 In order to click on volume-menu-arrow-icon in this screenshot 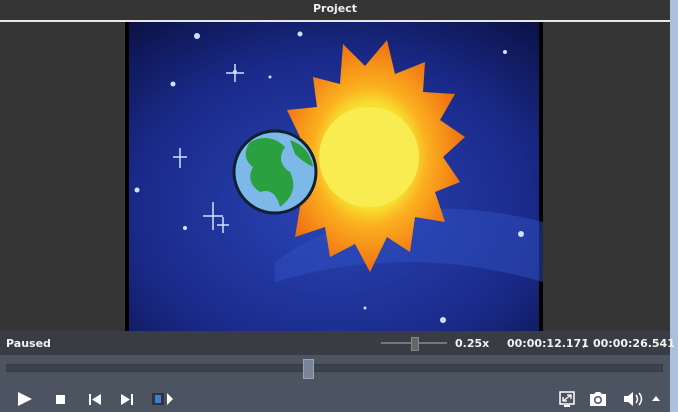, I will do `click(656, 398)`.